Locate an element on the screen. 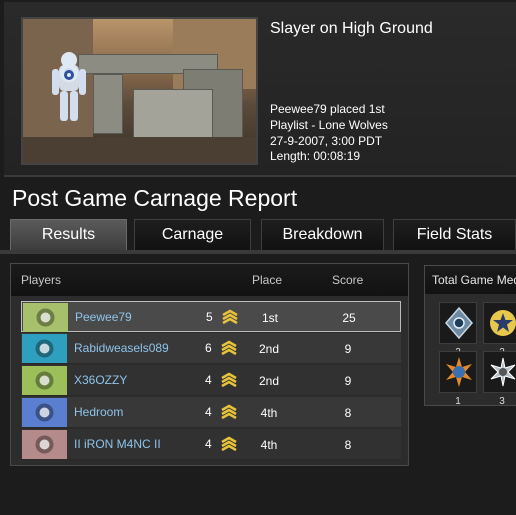 This screenshot has width=516, height=515. place-column-header: Place is located at coordinates (267, 280).